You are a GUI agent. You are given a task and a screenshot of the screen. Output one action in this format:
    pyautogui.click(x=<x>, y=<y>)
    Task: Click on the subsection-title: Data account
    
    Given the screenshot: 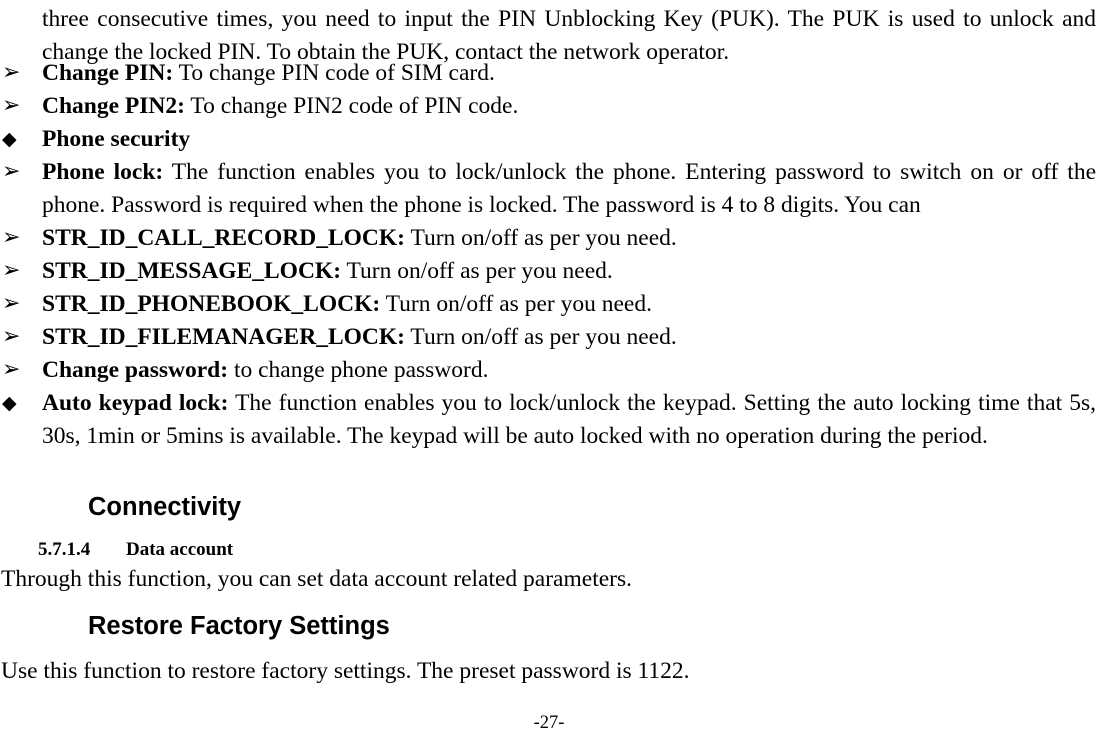 What is the action you would take?
    pyautogui.click(x=180, y=549)
    